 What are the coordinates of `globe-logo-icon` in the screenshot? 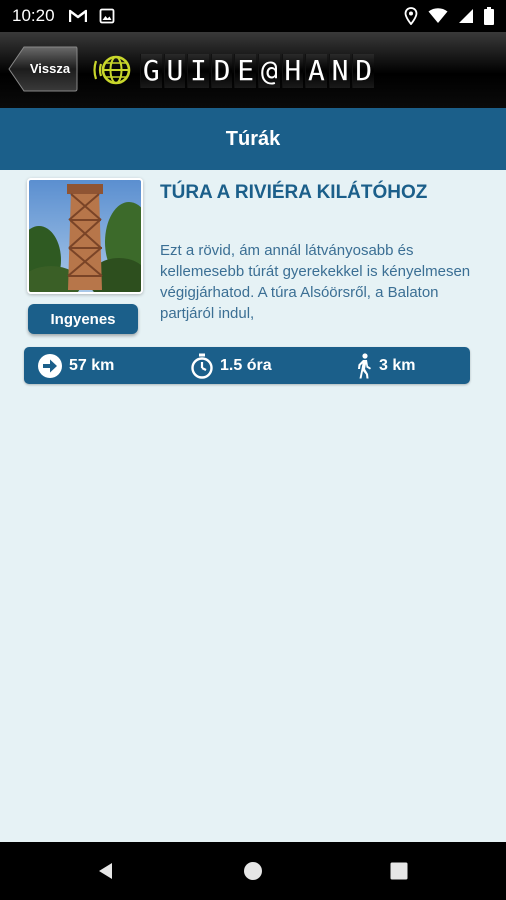 It's located at (112, 70).